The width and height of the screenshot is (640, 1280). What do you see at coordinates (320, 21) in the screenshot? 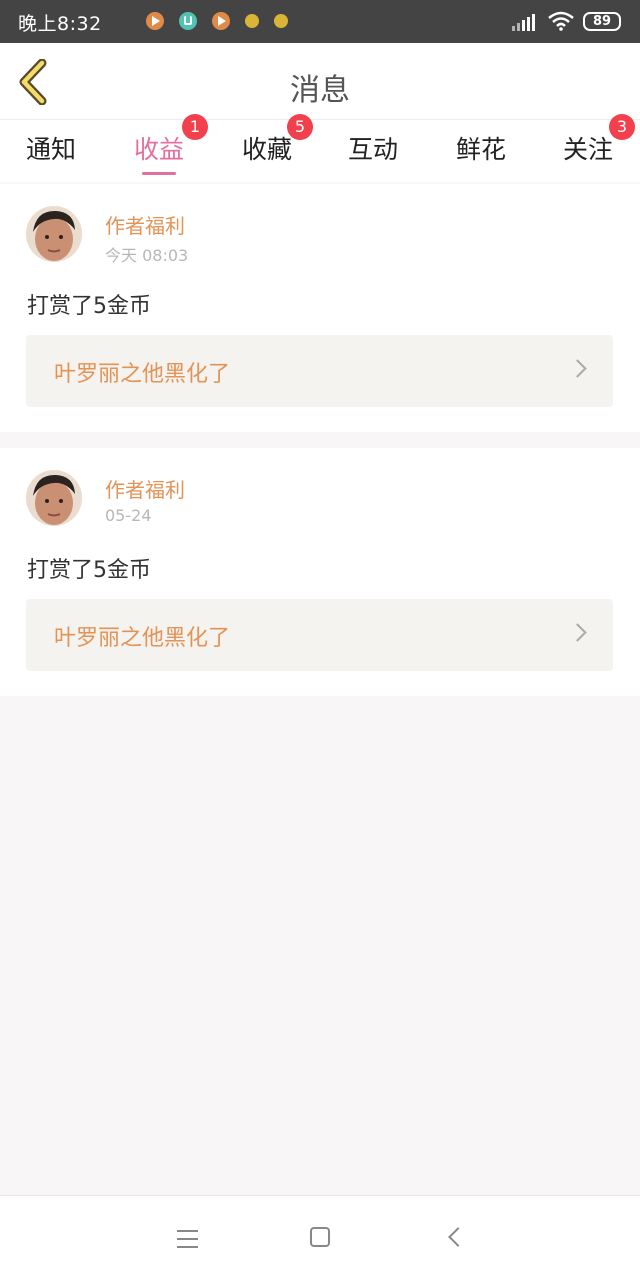
I see `status-bar: 晚上8:32 89` at bounding box center [320, 21].